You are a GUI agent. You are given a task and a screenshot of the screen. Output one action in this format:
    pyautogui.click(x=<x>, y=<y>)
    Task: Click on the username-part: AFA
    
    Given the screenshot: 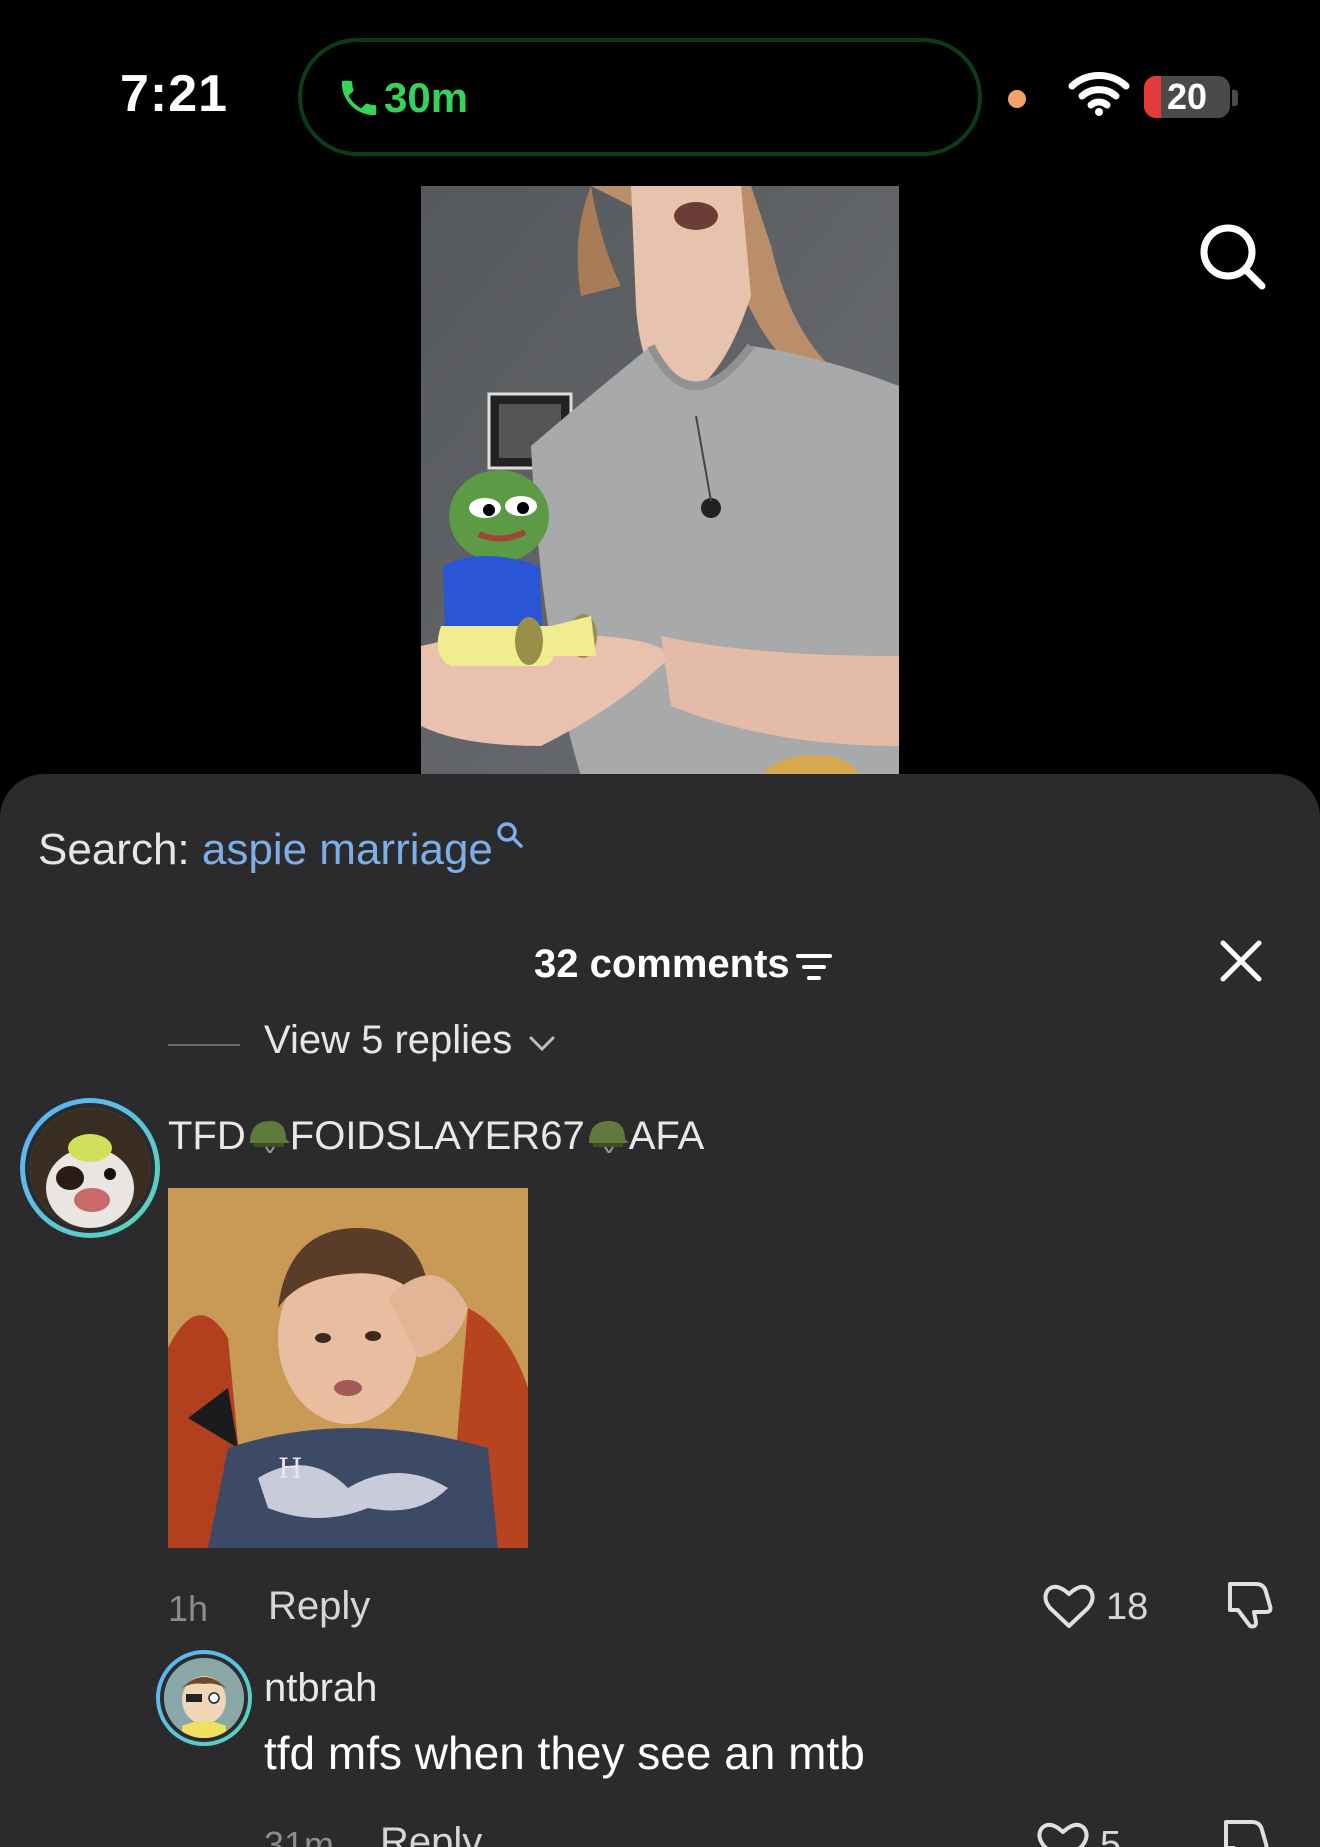 What is the action you would take?
    pyautogui.click(x=666, y=1136)
    